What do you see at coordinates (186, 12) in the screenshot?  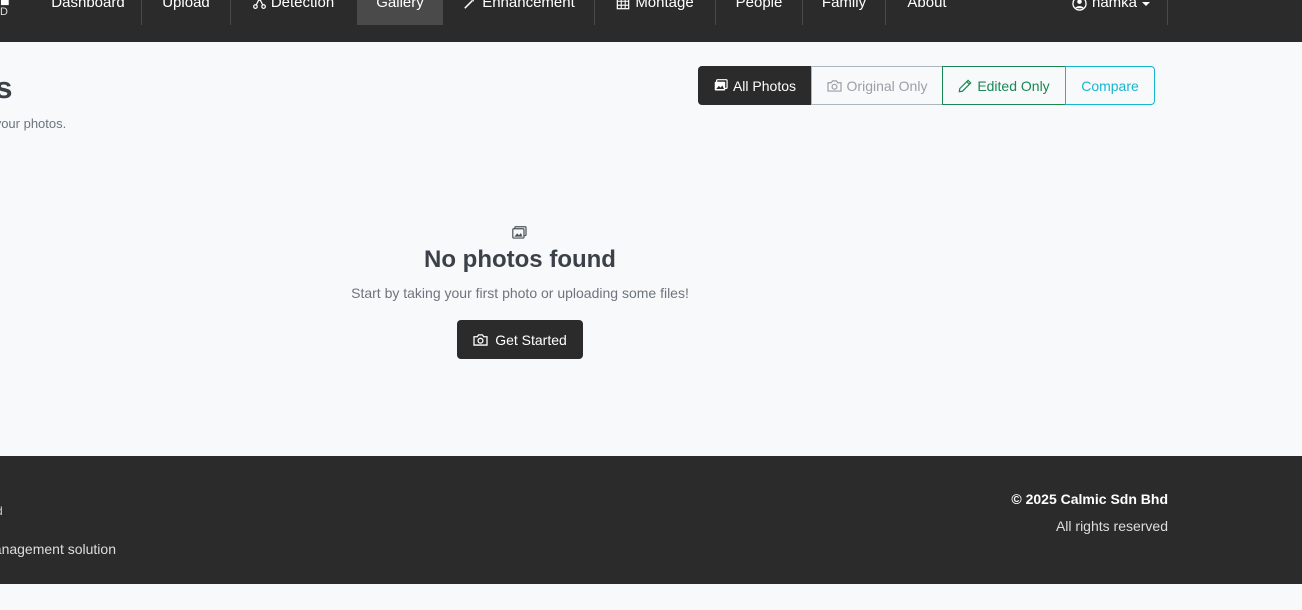 I see `nav-upload: Upload` at bounding box center [186, 12].